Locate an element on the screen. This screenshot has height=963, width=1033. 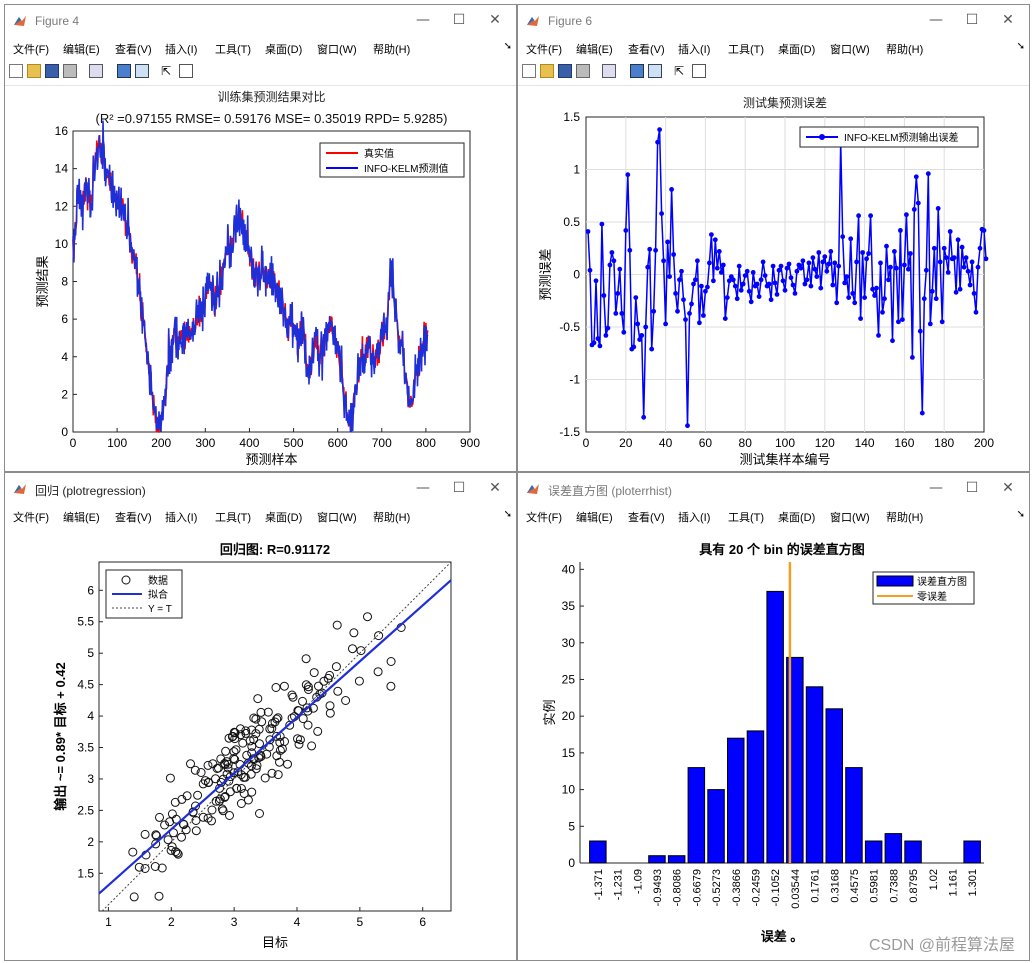
legend-identity-label: Y = T is located at coordinates (160, 609).